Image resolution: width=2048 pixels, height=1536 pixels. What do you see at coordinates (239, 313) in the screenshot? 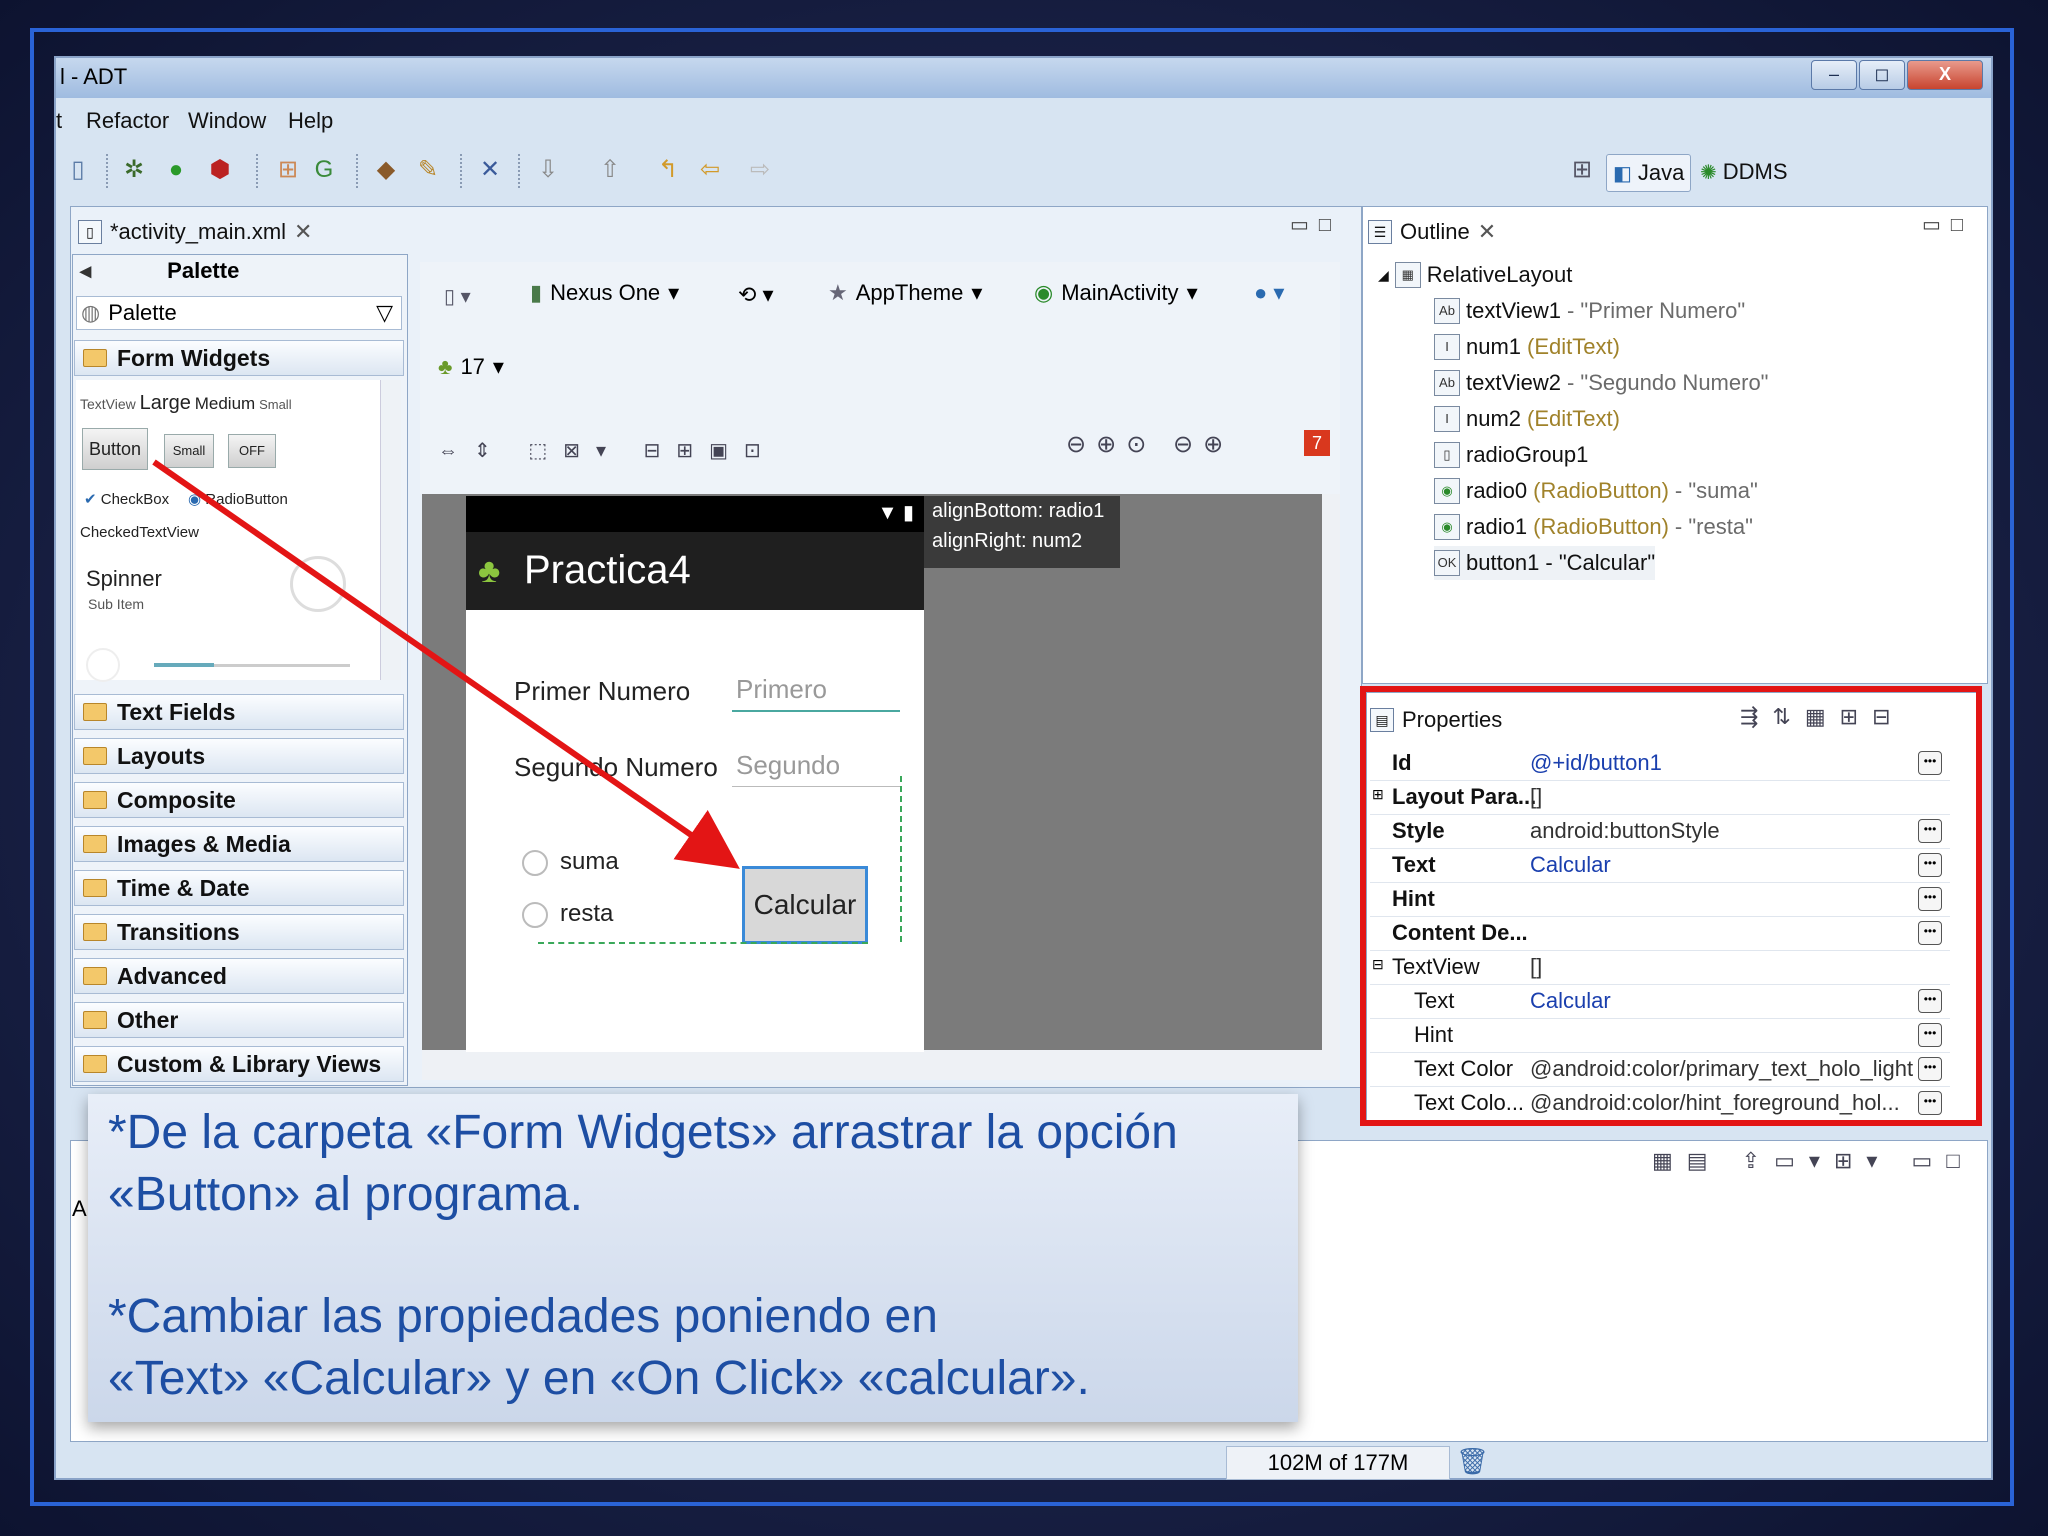
I see `palette-dropdown: ◍ Palette ▽` at bounding box center [239, 313].